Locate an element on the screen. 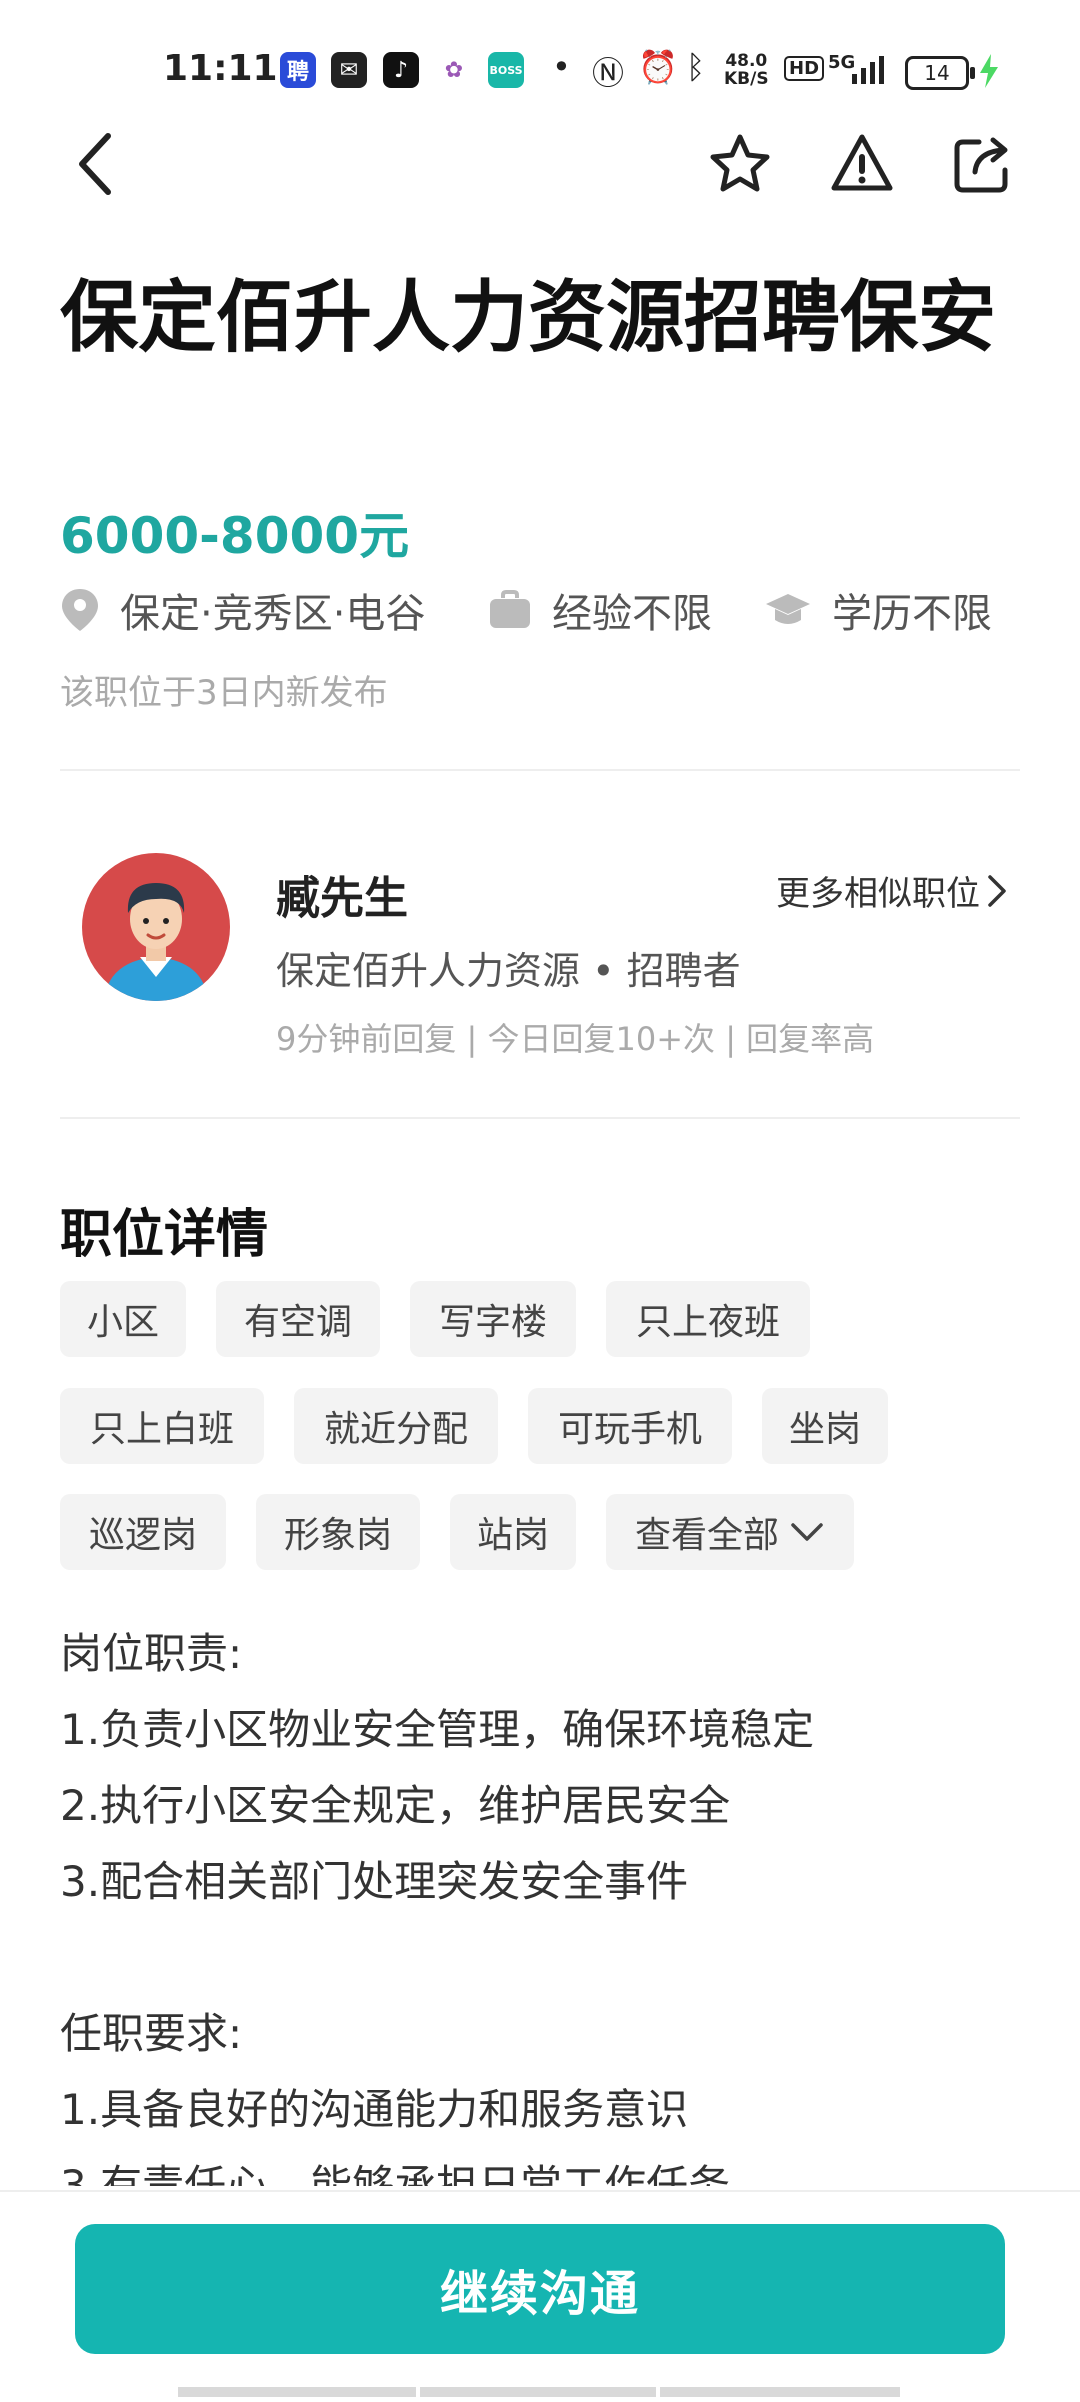 The image size is (1080, 2402). more-similar-jobs-link: 更多相似职位 is located at coordinates (892, 890).